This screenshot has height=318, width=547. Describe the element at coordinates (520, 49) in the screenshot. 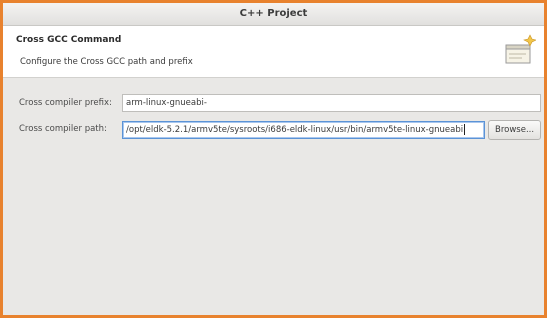

I see `wizard-banner-icon` at that location.